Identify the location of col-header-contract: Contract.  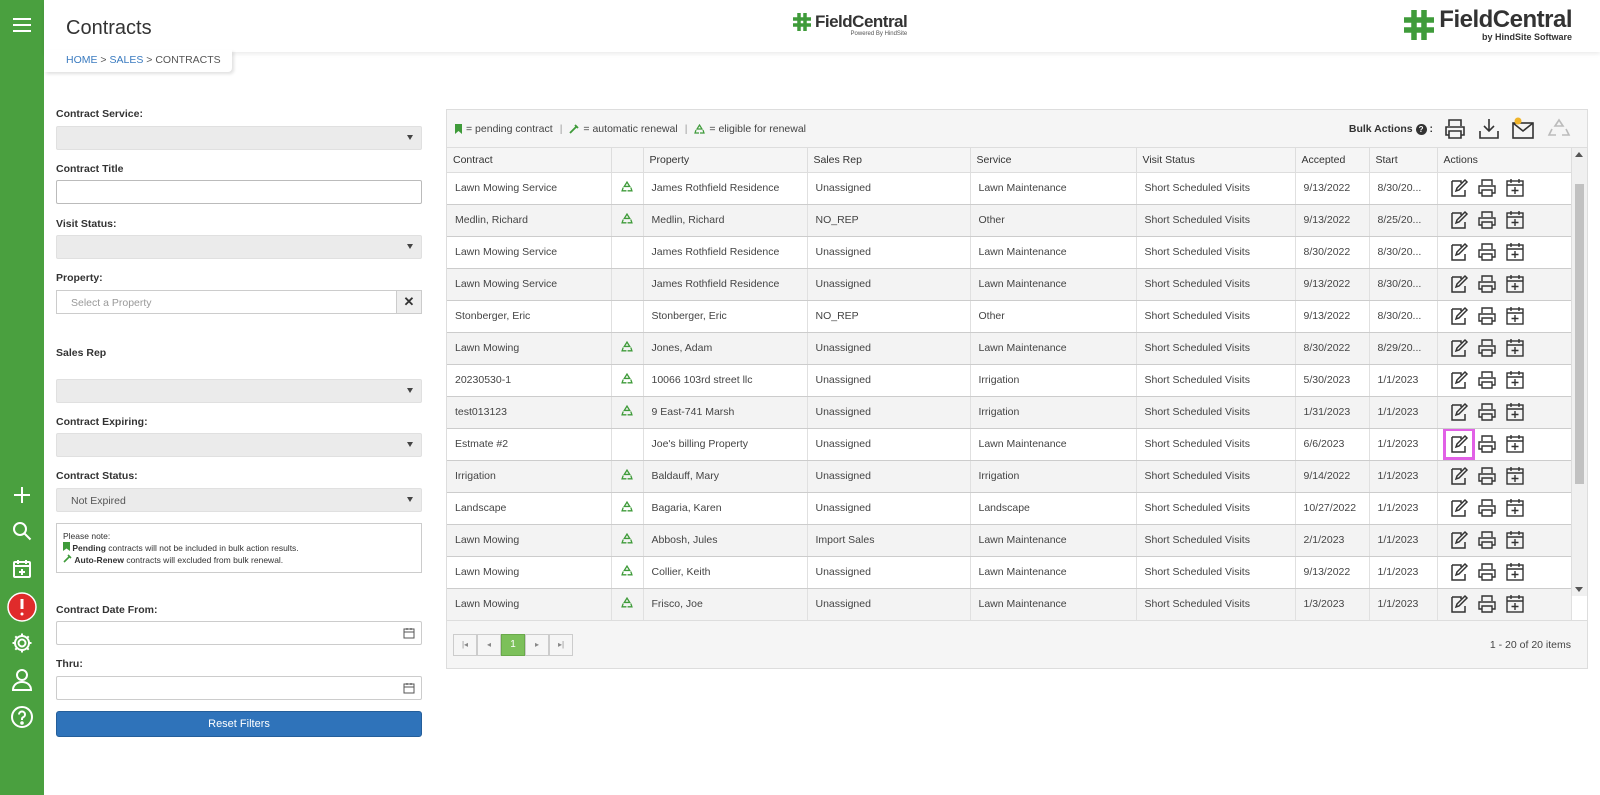
(529, 160).